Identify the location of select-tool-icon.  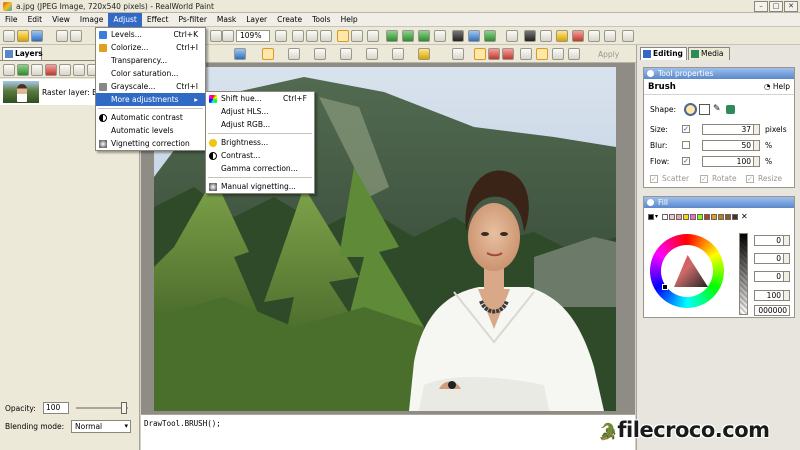
(558, 54).